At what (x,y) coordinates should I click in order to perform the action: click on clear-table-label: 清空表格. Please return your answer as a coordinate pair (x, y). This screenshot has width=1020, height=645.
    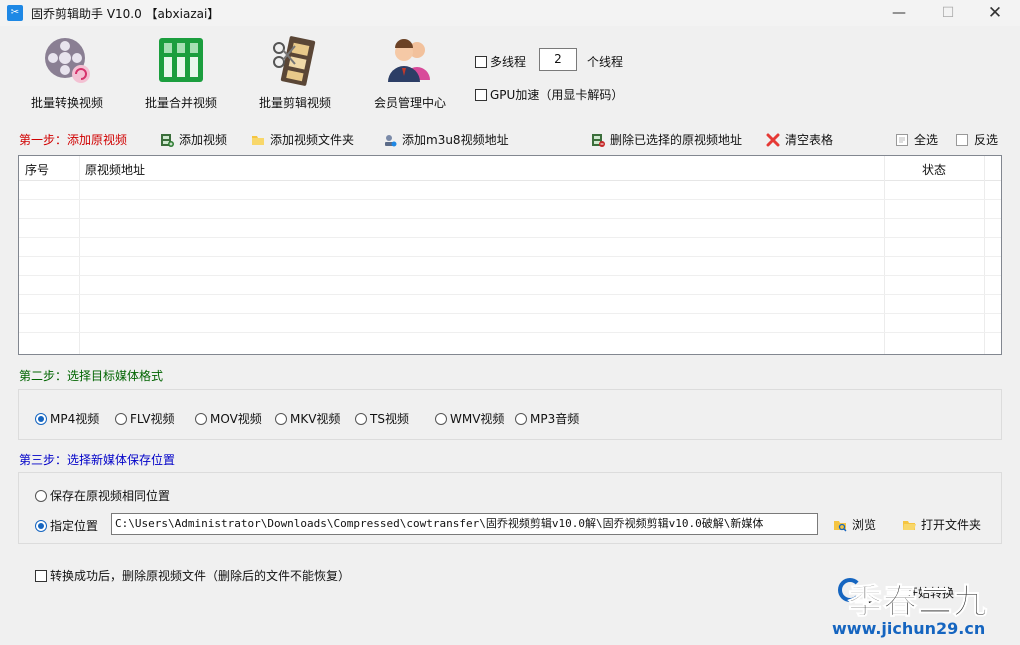
    Looking at the image, I should click on (809, 140).